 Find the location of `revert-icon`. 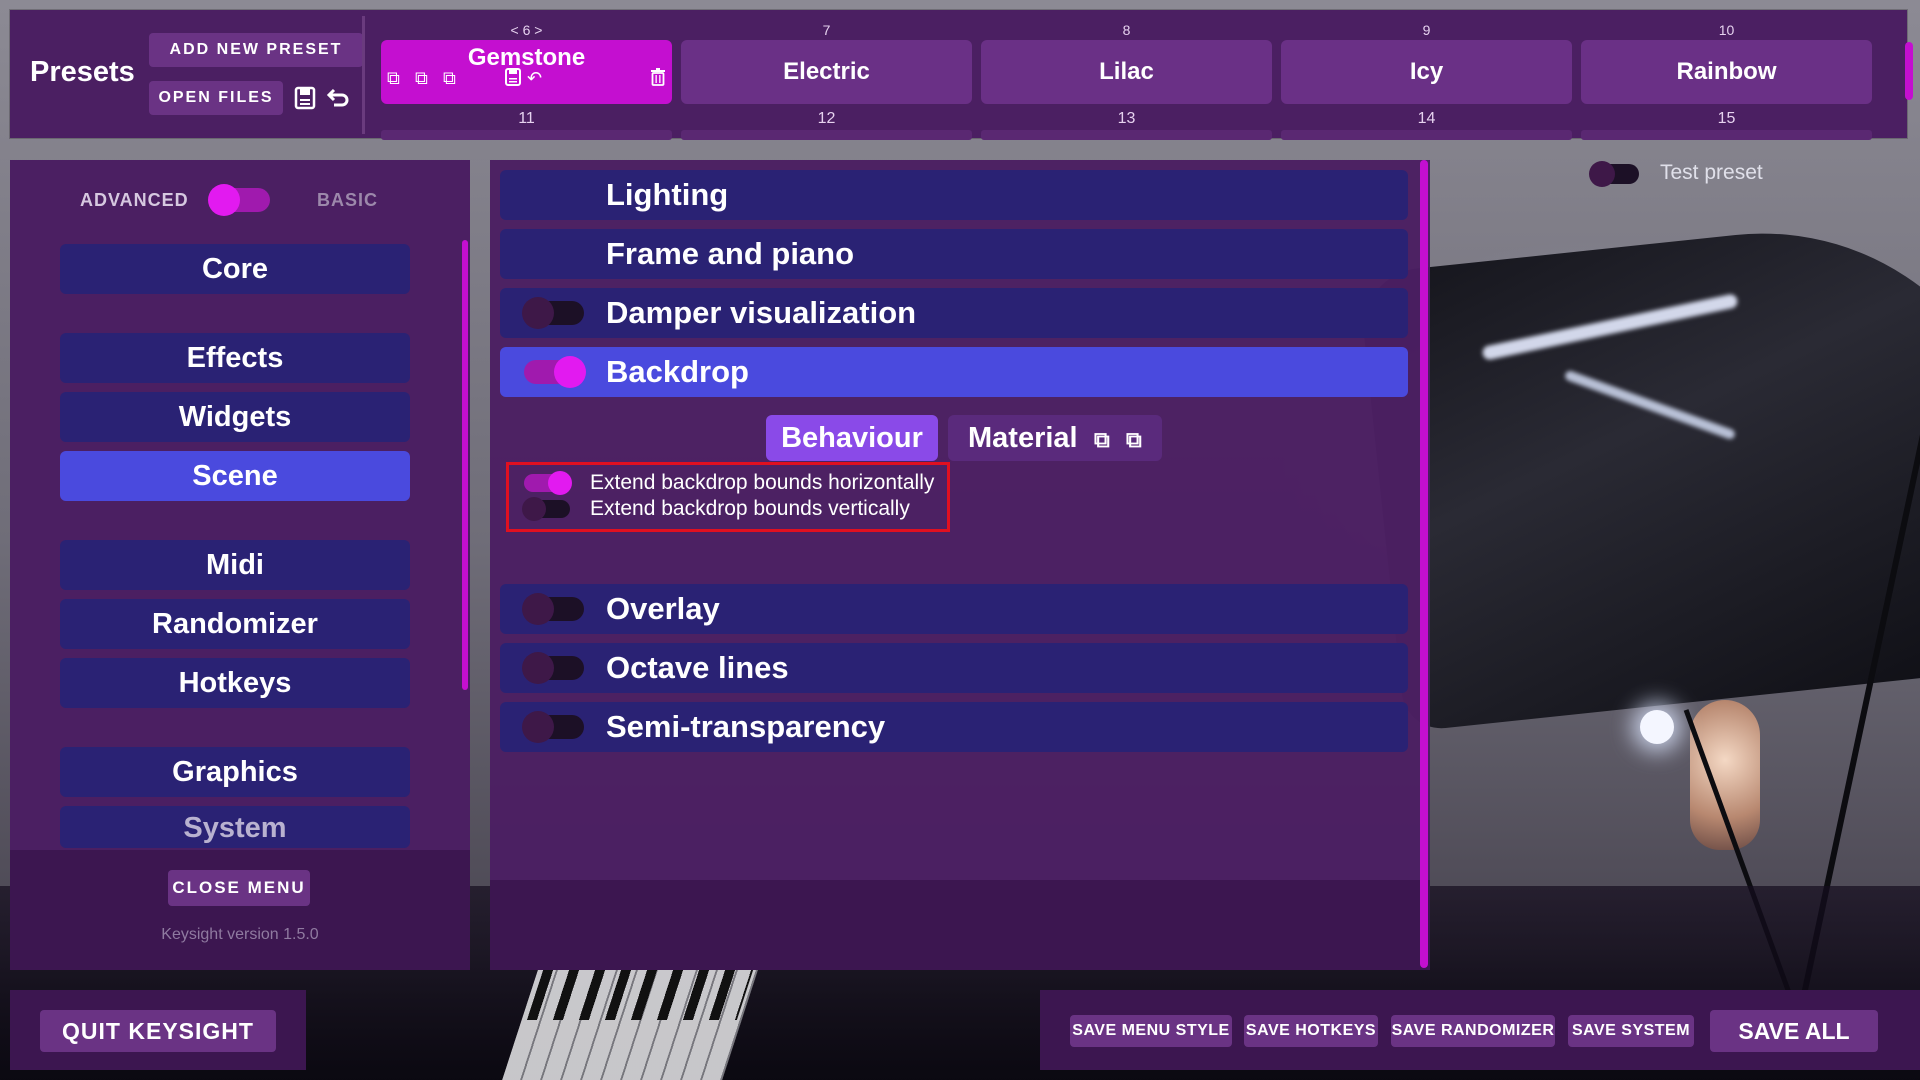

revert-icon is located at coordinates (338, 99).